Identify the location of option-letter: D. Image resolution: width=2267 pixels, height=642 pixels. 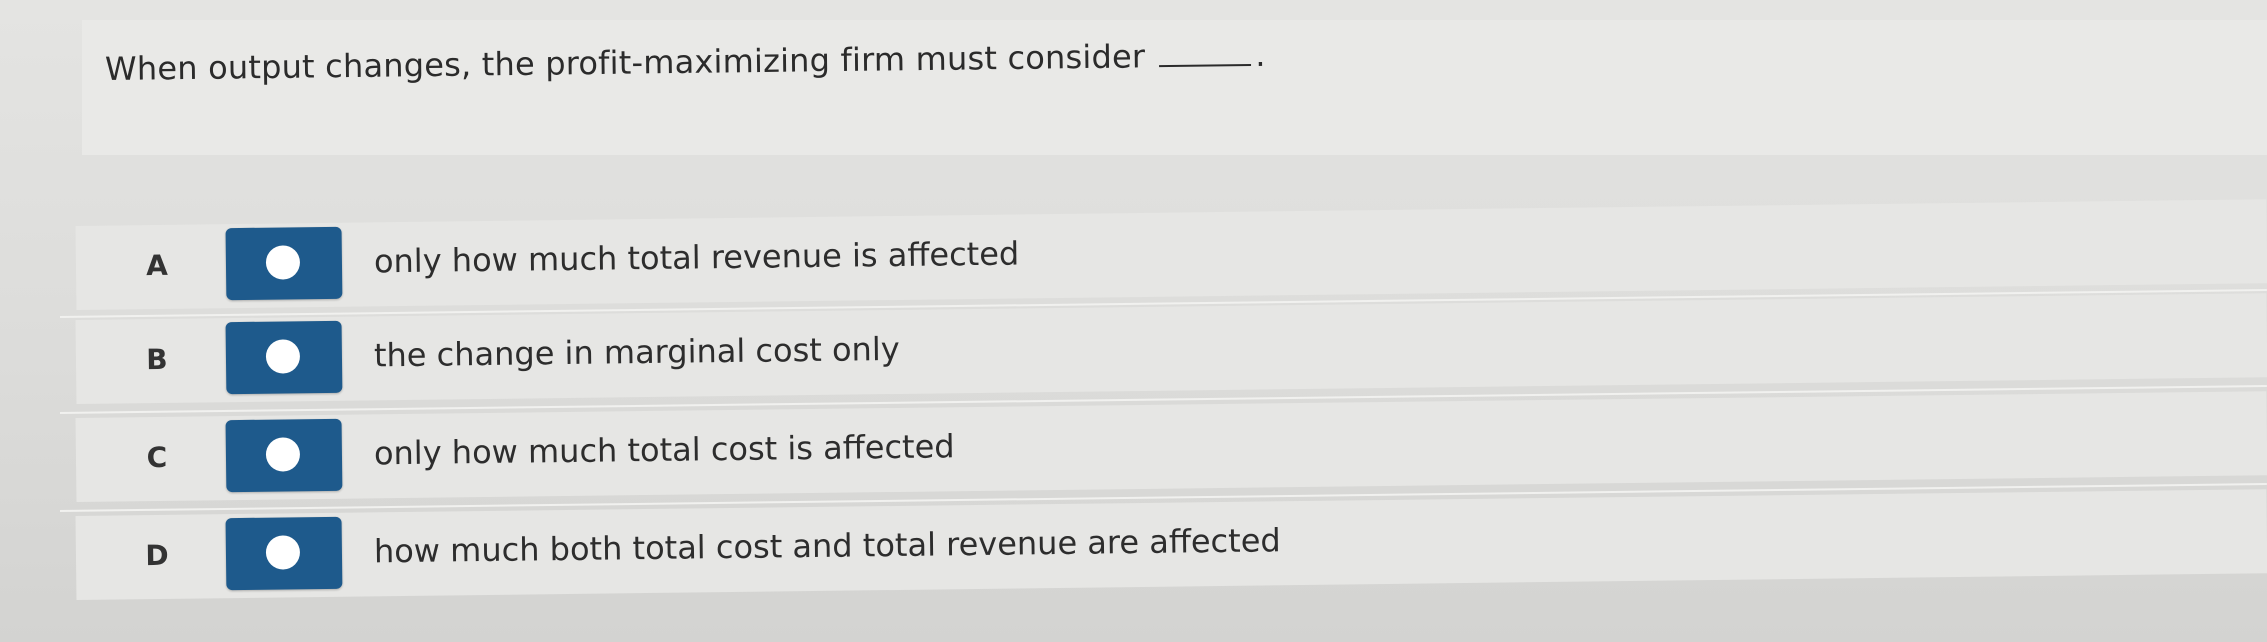
(157, 555).